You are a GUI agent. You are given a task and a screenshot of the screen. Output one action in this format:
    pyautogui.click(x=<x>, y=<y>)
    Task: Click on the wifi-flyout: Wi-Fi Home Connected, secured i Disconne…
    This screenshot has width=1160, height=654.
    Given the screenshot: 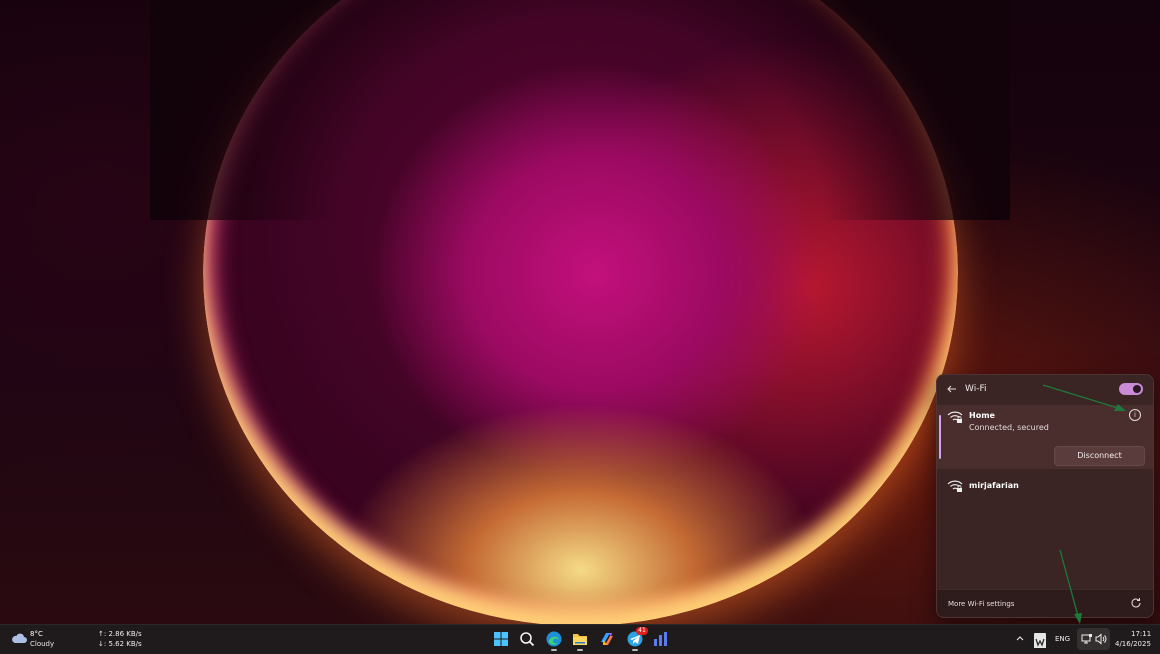 What is the action you would take?
    pyautogui.click(x=1045, y=496)
    